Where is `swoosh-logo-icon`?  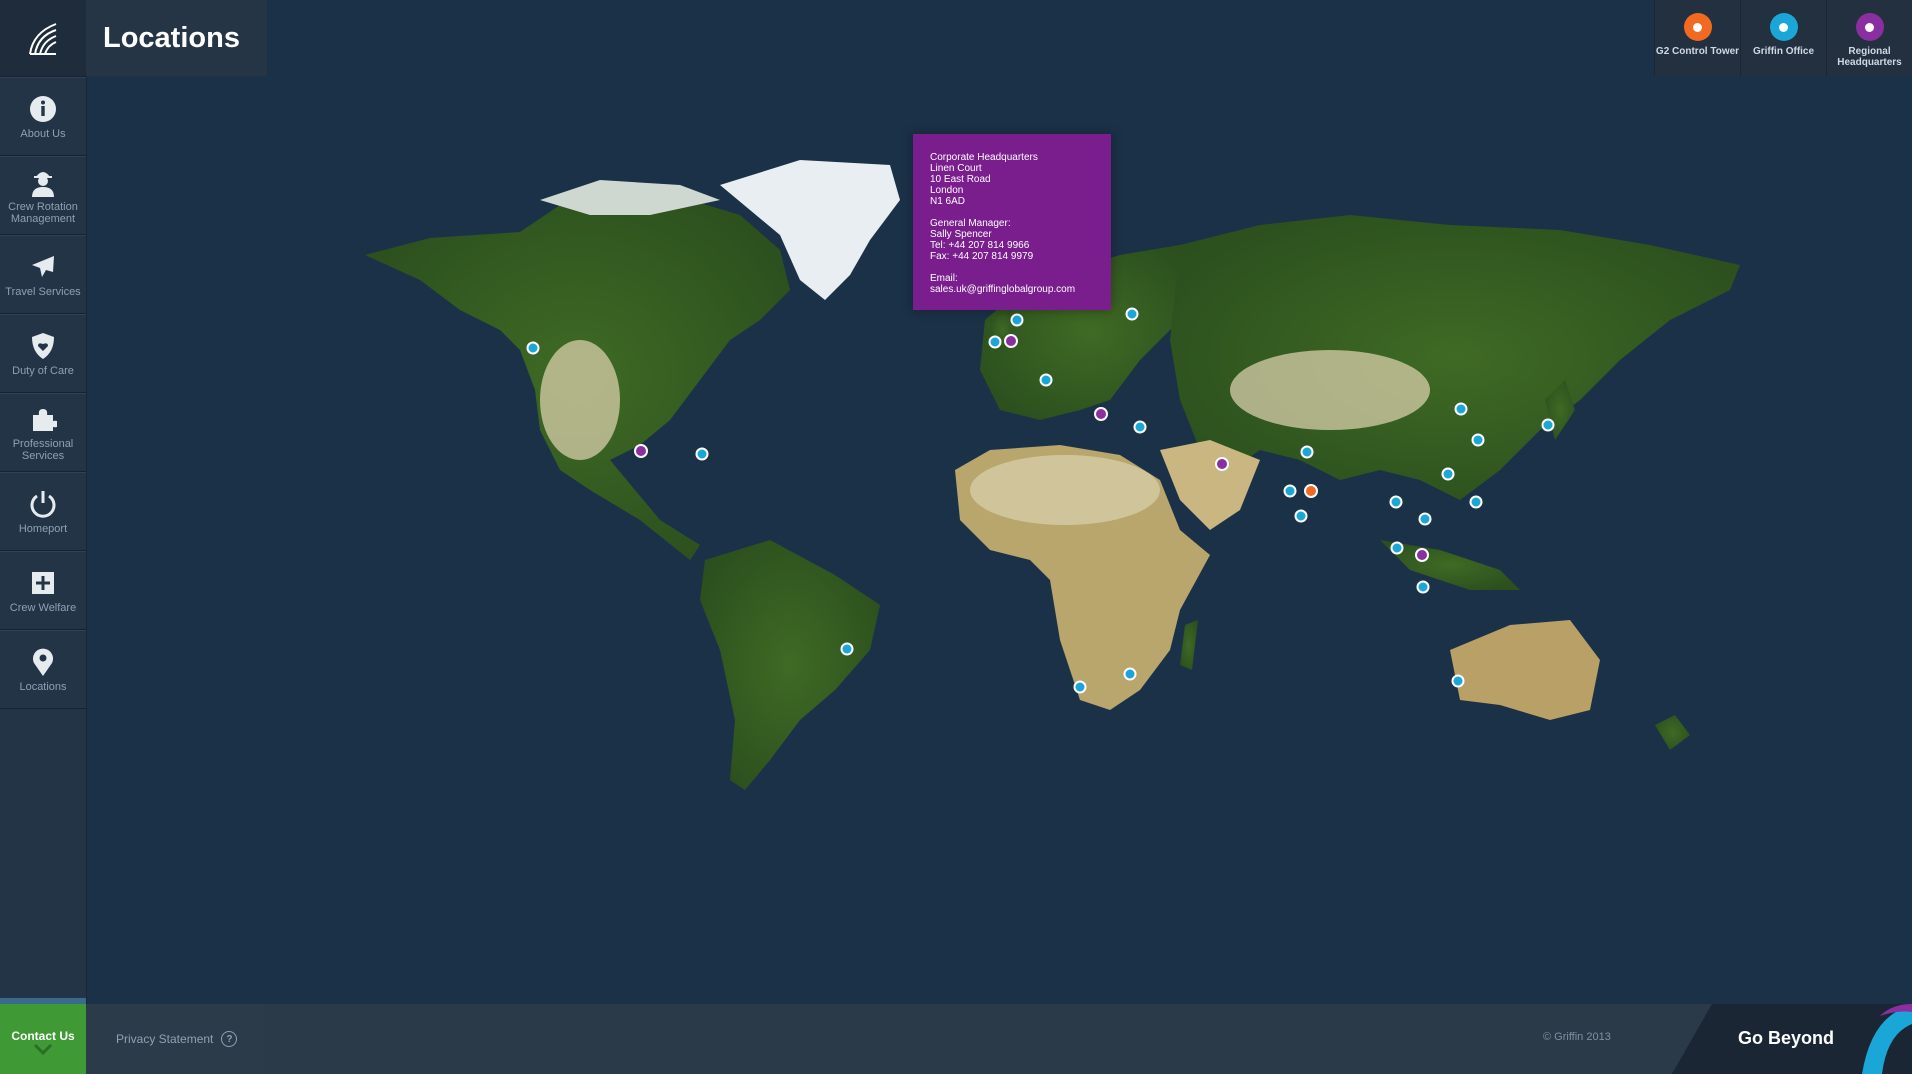 swoosh-logo-icon is located at coordinates (1887, 1039).